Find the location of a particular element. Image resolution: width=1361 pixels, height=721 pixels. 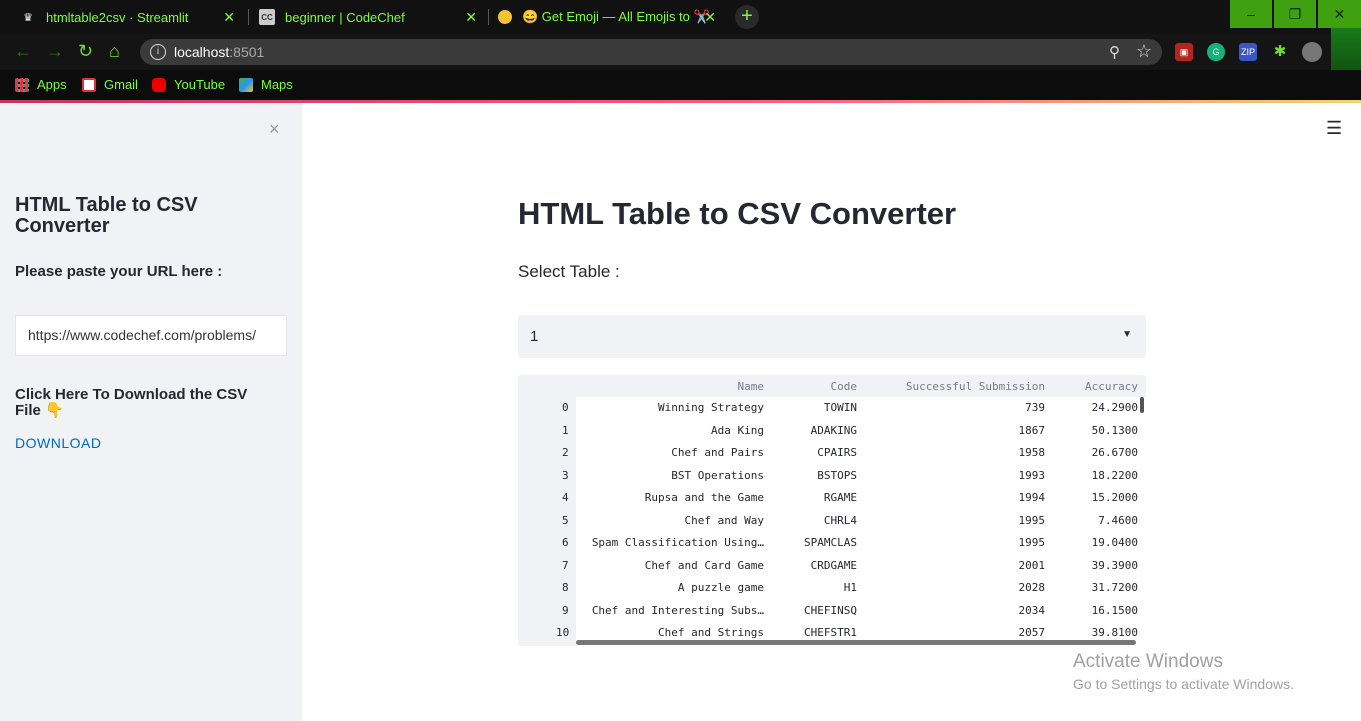

restore-button: ❐ is located at coordinates (1295, 14).